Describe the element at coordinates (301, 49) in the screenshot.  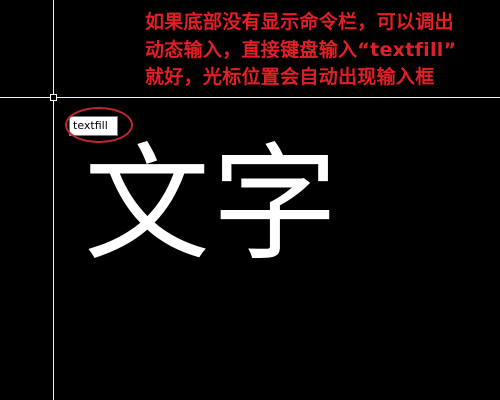
I see `instruction-line-2: 动态输入，直接键盘输入“textfill”` at that location.